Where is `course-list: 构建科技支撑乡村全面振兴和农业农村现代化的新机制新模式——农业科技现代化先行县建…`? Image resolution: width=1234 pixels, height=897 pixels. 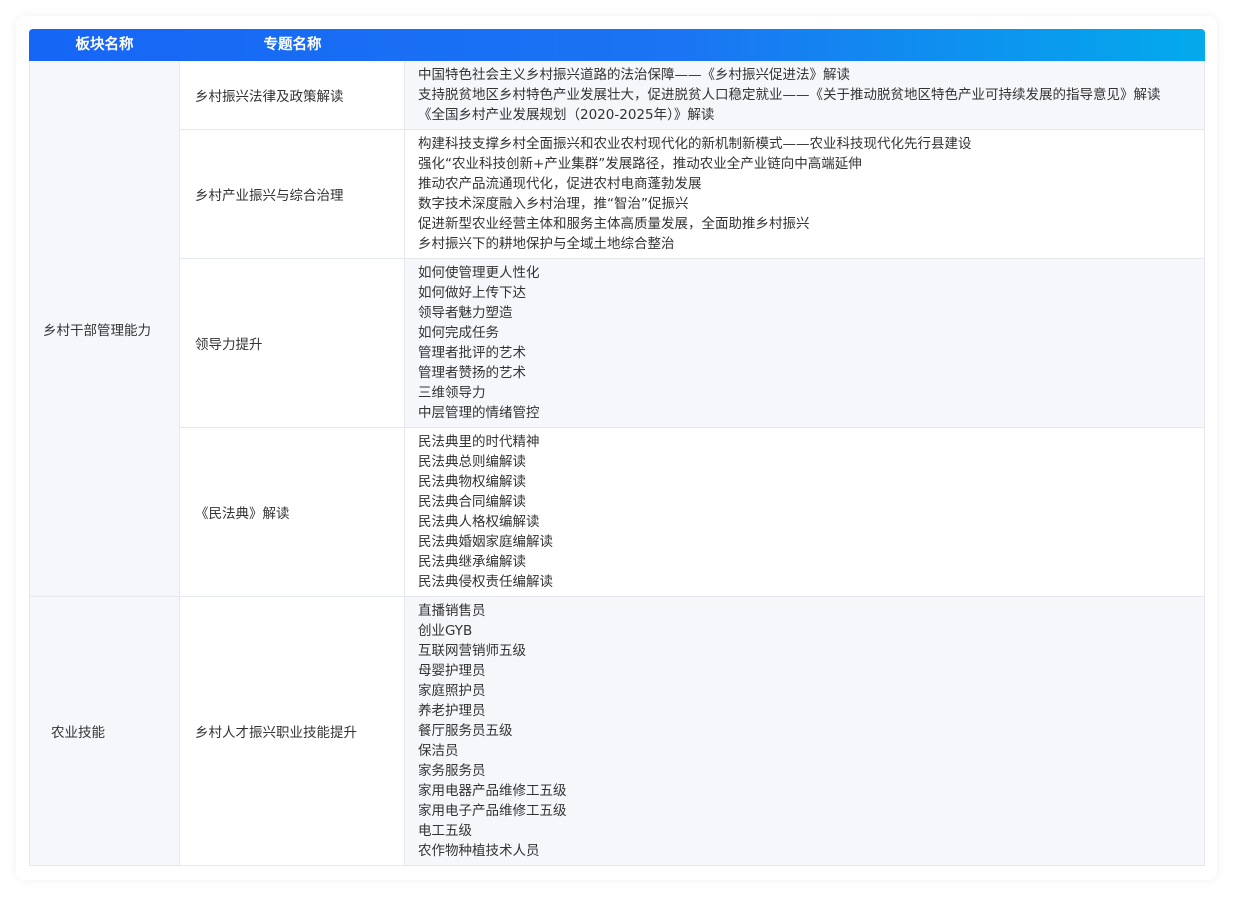
course-list: 构建科技支撑乡村全面振兴和农业农村现代化的新机制新模式——农业科技现代化先行县建… is located at coordinates (805, 194).